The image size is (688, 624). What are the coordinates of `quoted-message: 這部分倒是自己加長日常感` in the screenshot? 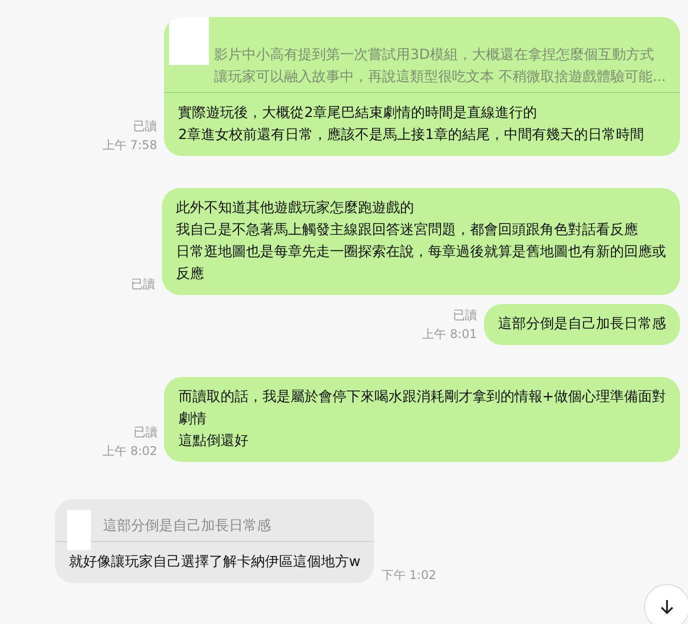 It's located at (187, 526).